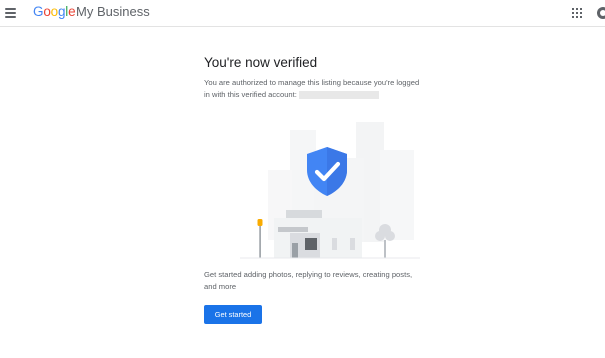 This screenshot has height=358, width=605. I want to click on hamburger-menu-icon, so click(10, 13).